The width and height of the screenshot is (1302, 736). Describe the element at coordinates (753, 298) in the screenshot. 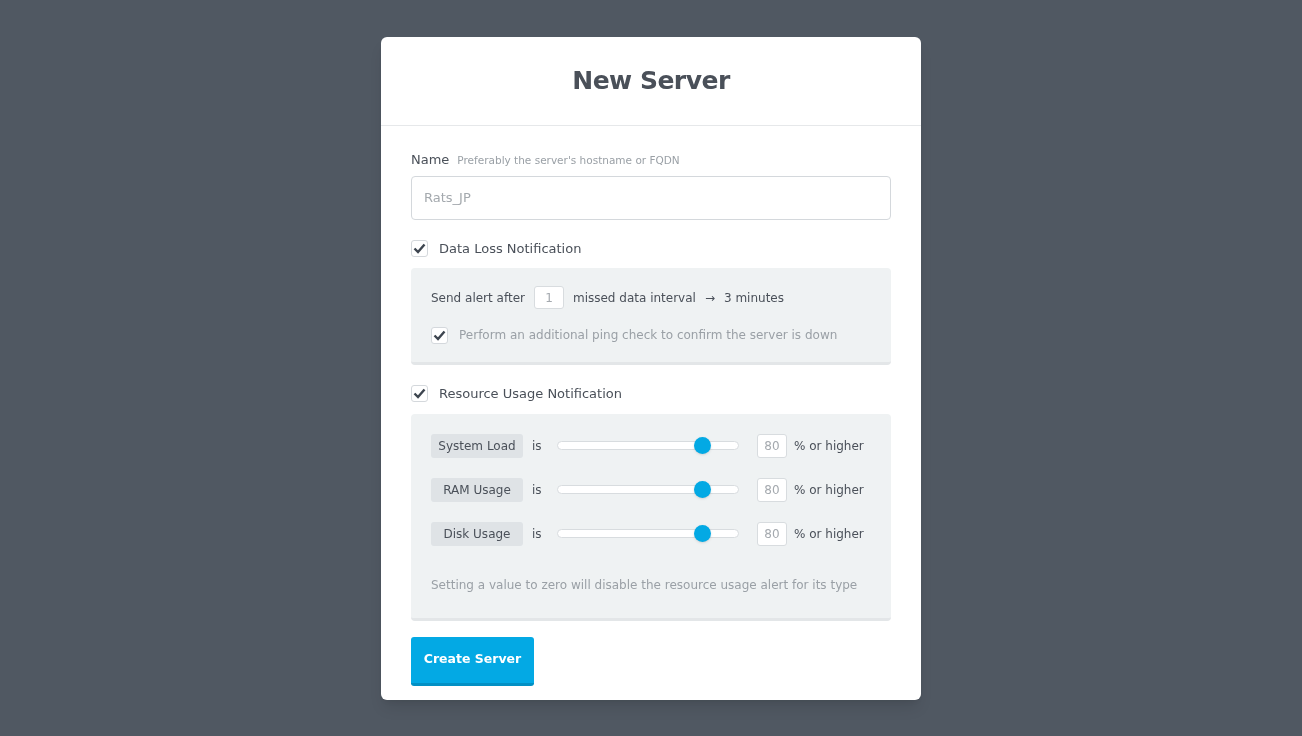

I see `interval-result-text: 3 minutes` at that location.